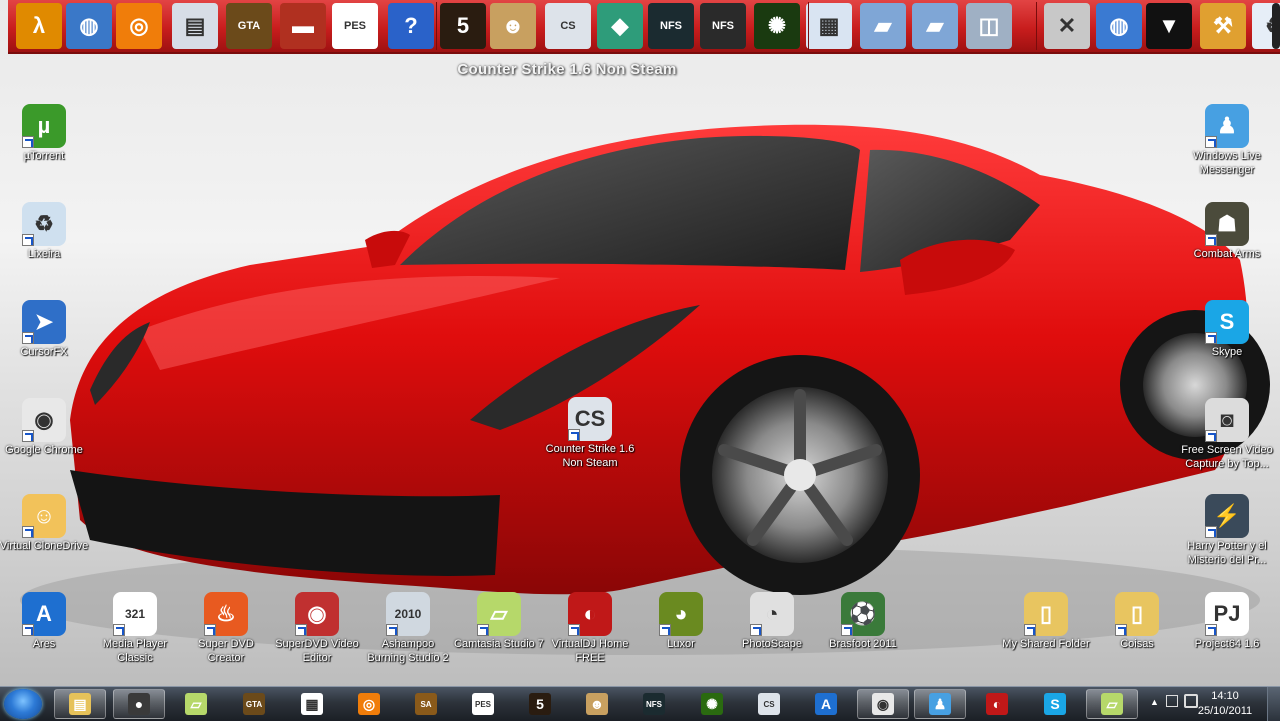  Describe the element at coordinates (80, 704) in the screenshot. I see `taskbar-explorer: ▤` at that location.